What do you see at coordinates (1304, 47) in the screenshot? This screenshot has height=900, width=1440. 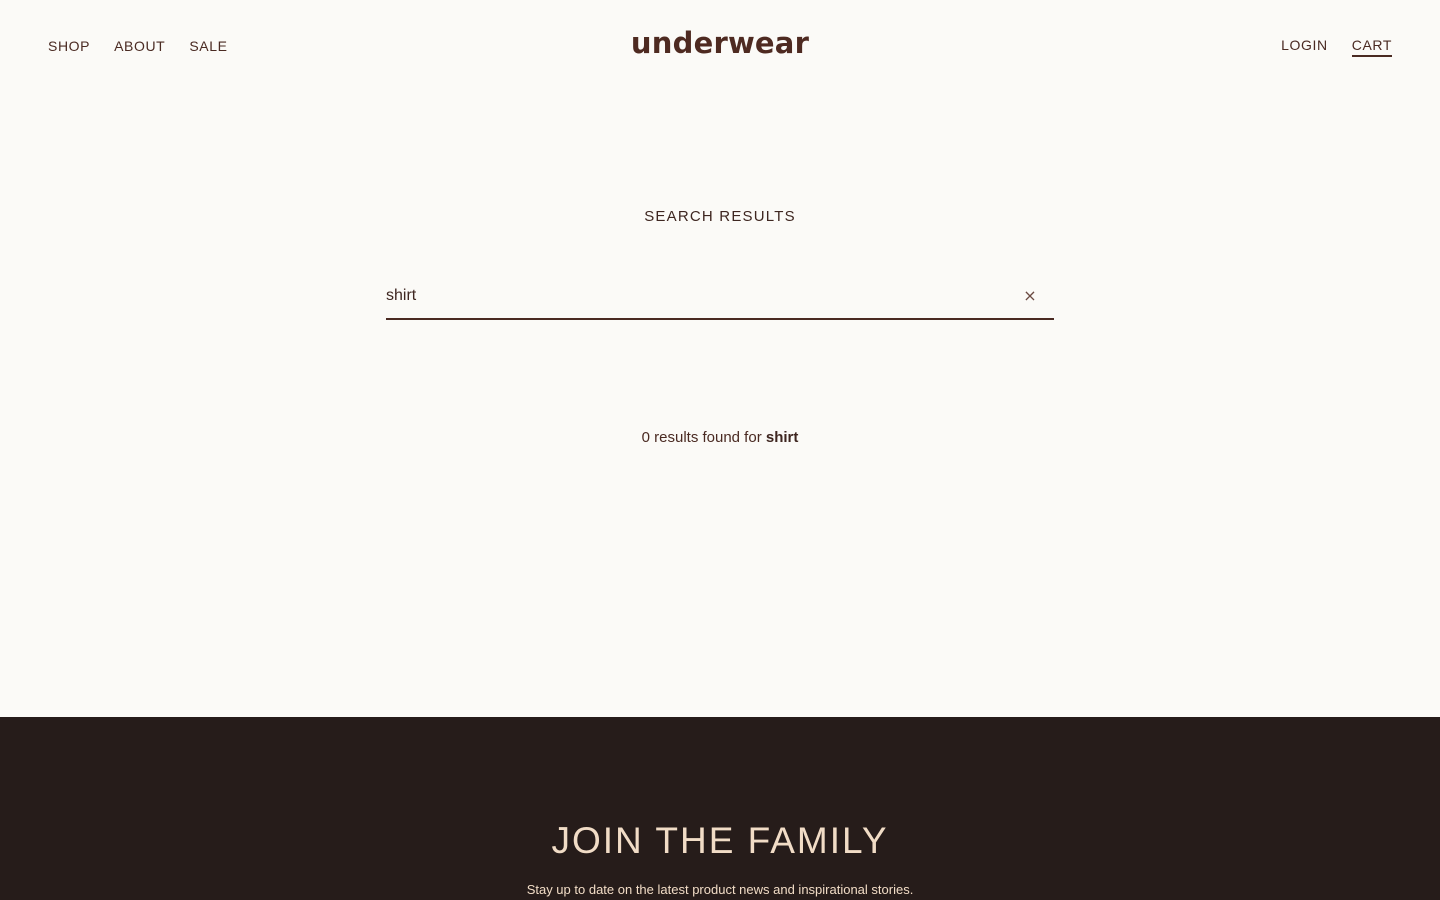 I see `login-link: LOGIN` at bounding box center [1304, 47].